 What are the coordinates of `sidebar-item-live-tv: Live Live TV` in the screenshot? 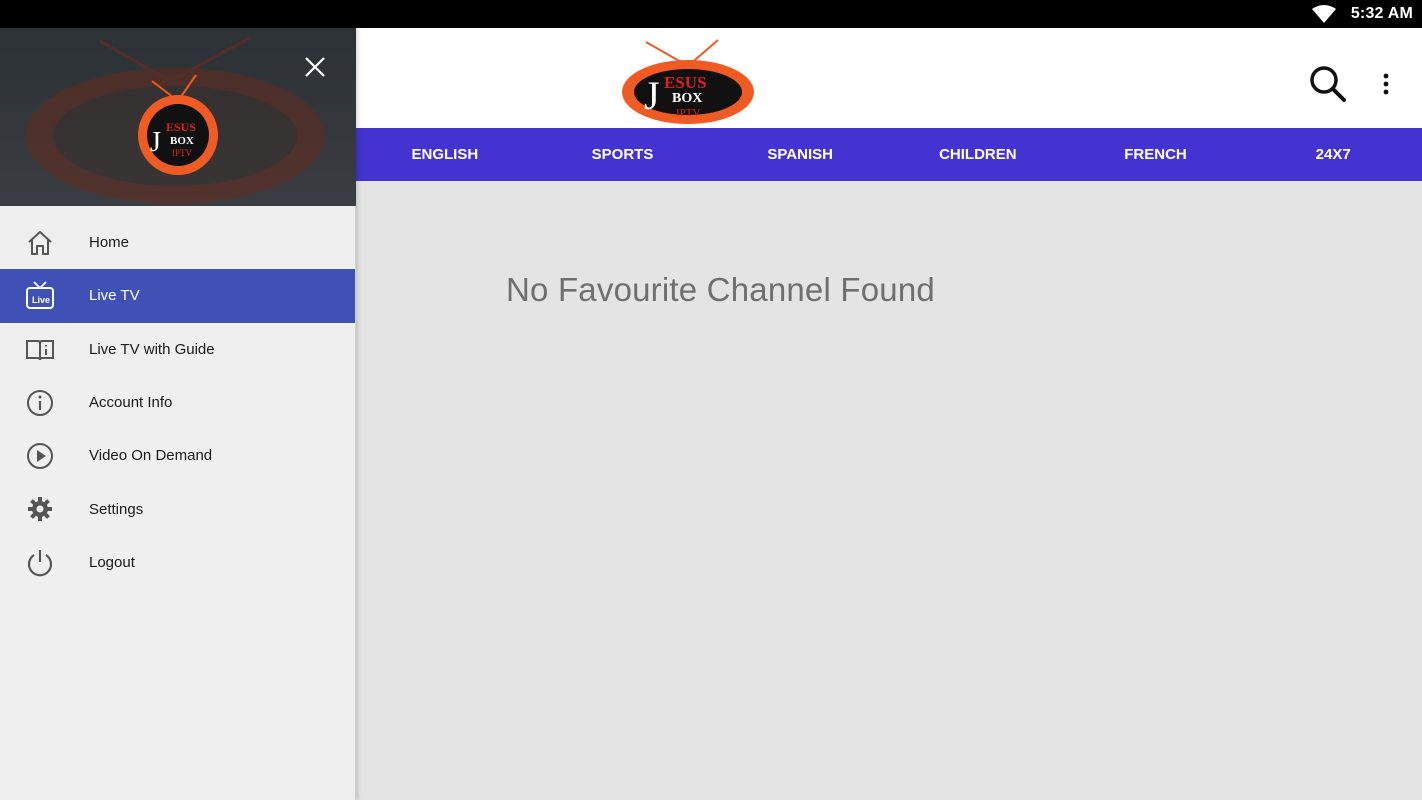 It's located at (177, 296).